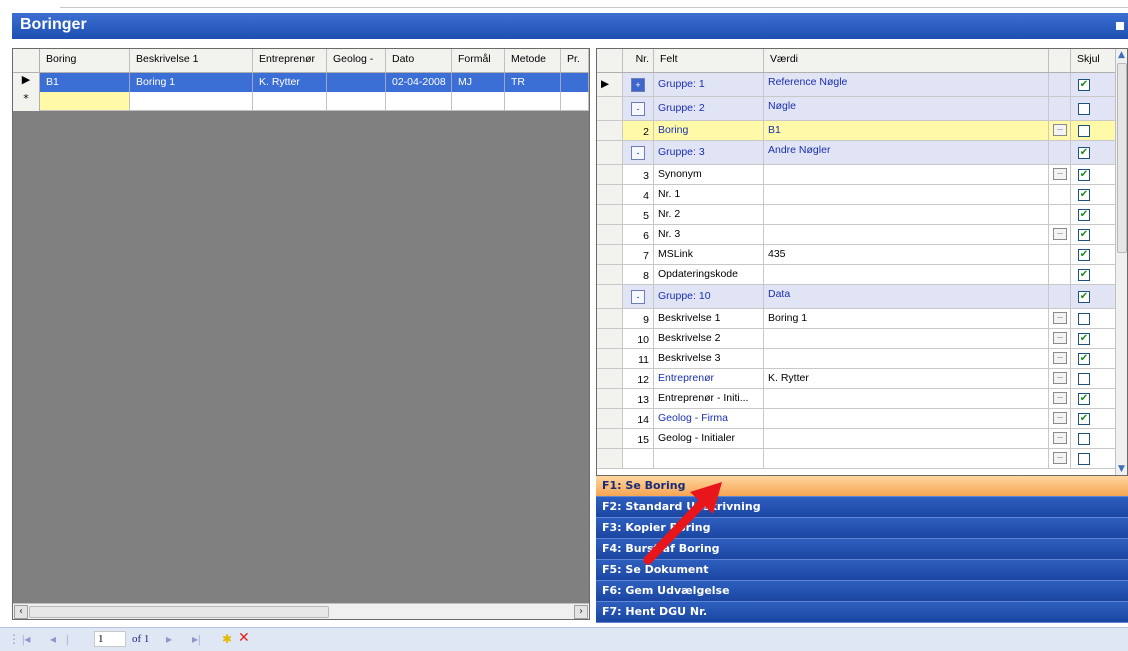 The width and height of the screenshot is (1128, 651). What do you see at coordinates (862, 486) in the screenshot?
I see `command-f1: F1: Se Boring` at bounding box center [862, 486].